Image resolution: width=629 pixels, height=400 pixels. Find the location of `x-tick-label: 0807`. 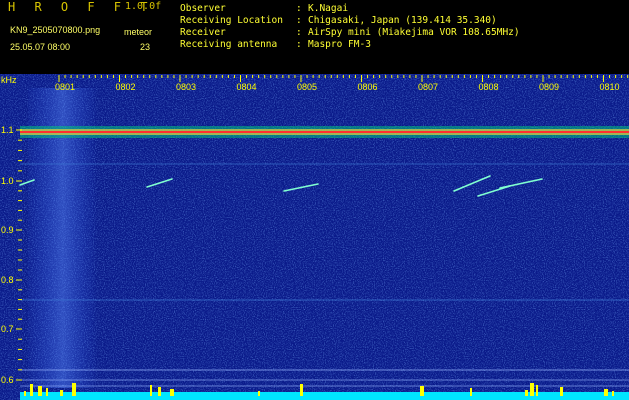

x-tick-label: 0807 is located at coordinates (428, 87).